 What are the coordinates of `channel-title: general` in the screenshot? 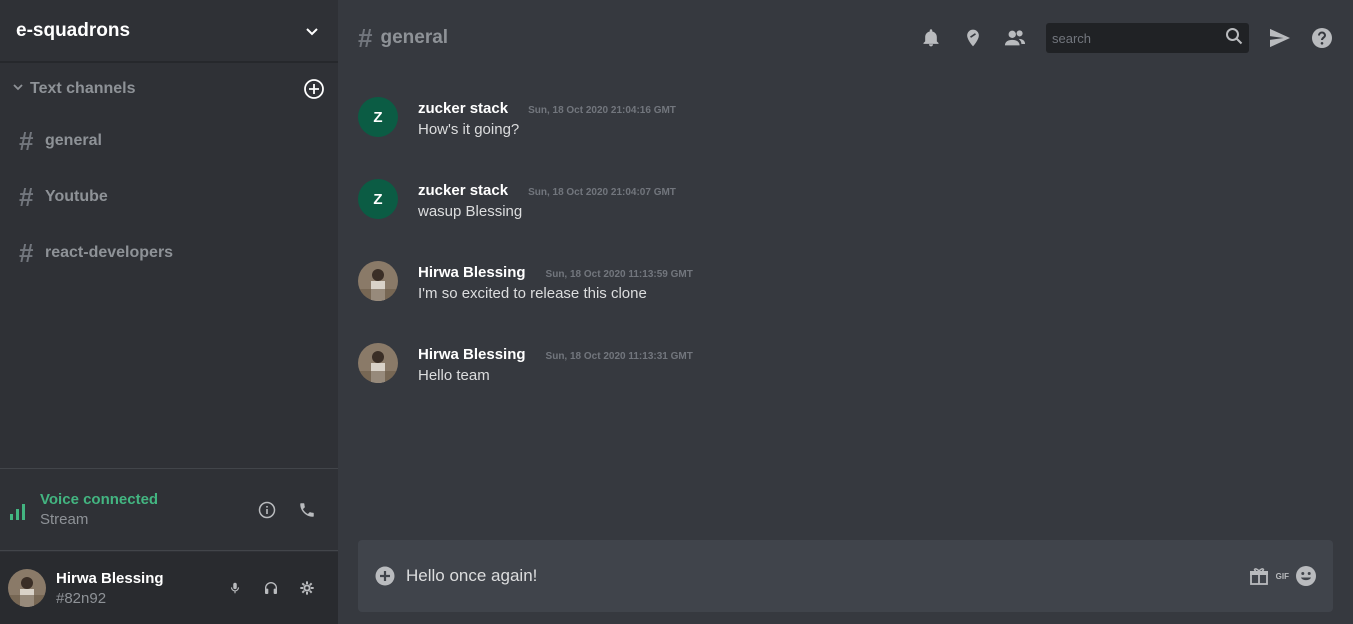 It's located at (414, 37).